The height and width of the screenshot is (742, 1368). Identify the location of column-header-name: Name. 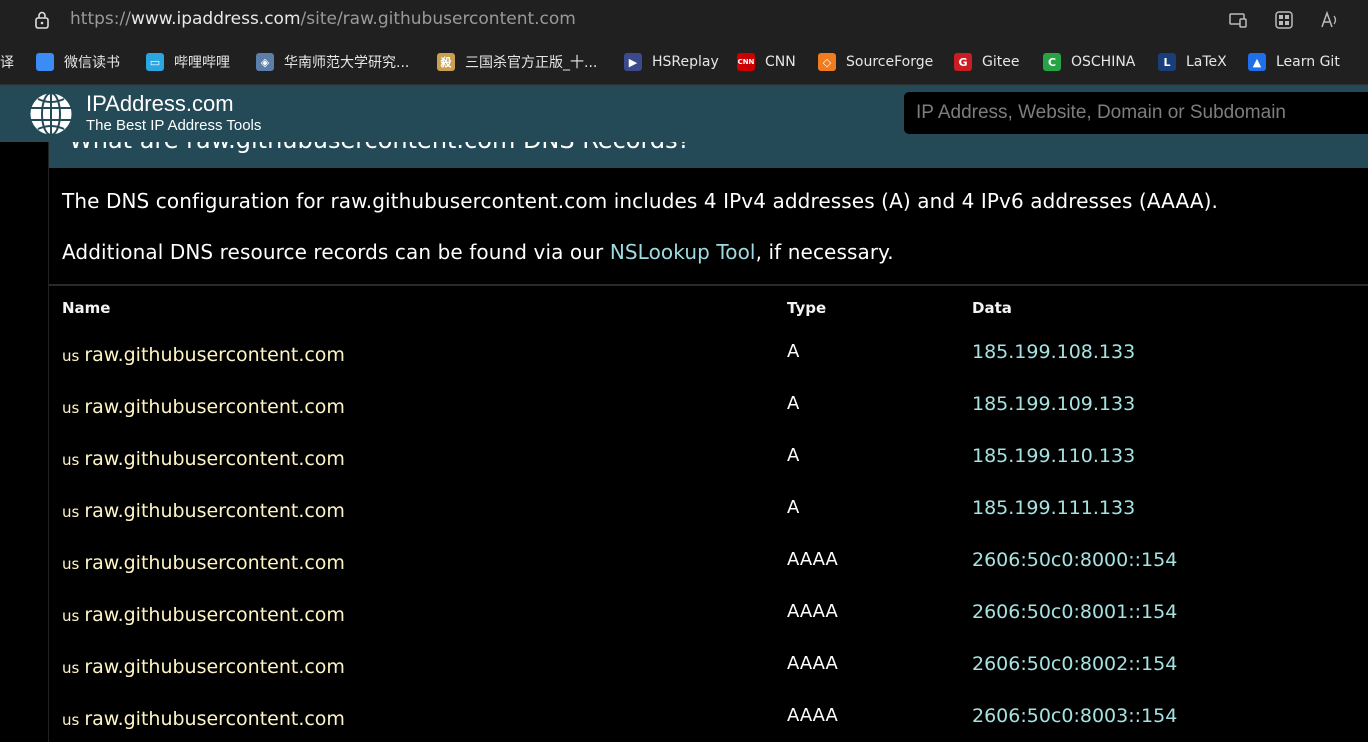
(86, 308).